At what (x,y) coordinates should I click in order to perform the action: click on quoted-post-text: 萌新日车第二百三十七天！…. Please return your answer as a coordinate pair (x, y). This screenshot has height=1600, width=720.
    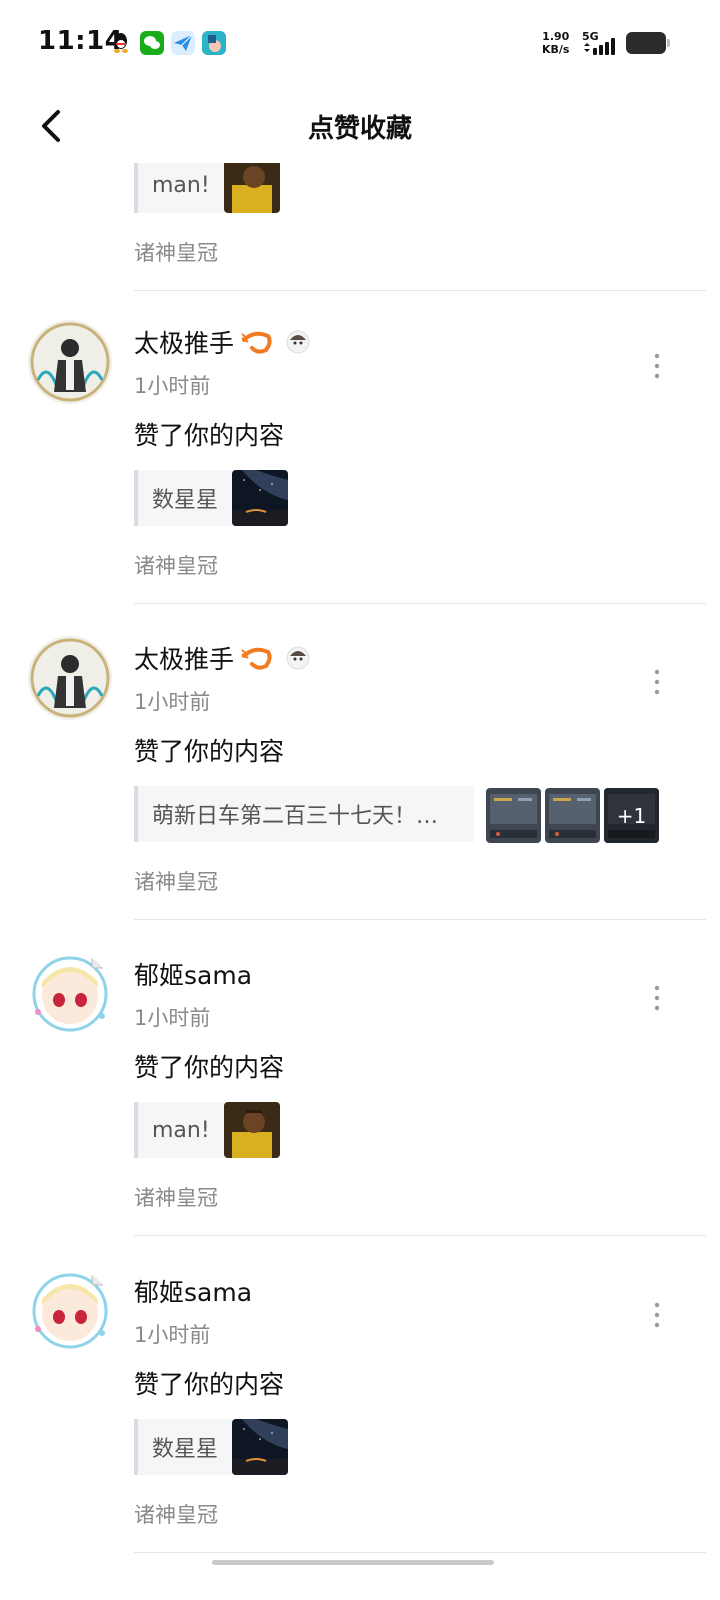
    Looking at the image, I should click on (295, 816).